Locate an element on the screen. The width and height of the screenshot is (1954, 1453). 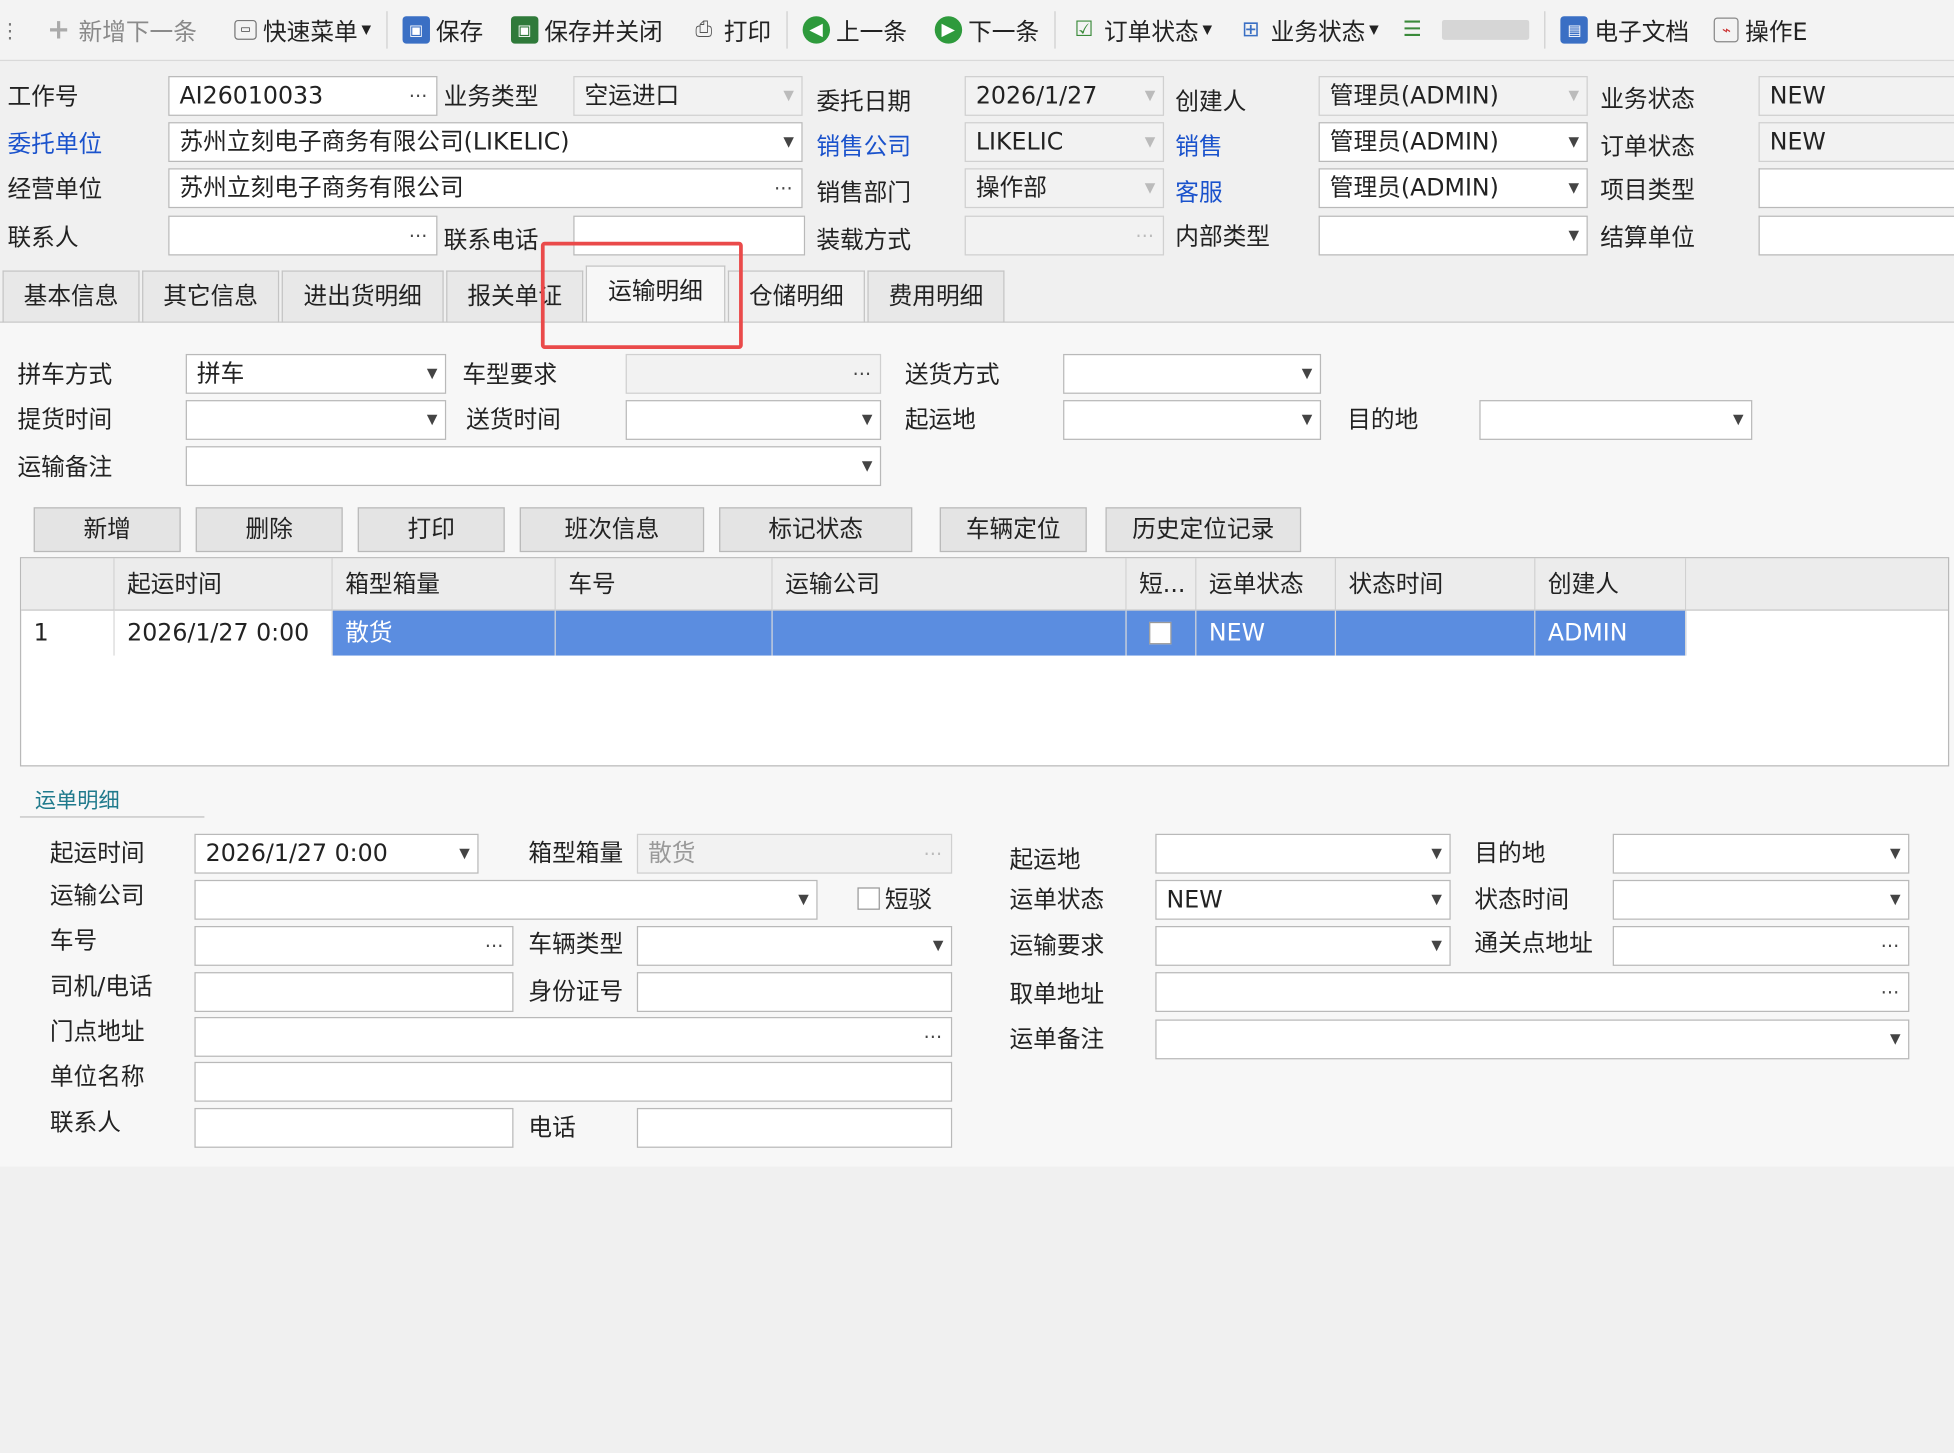
sales-company-link: 销售公司 is located at coordinates (863, 147).